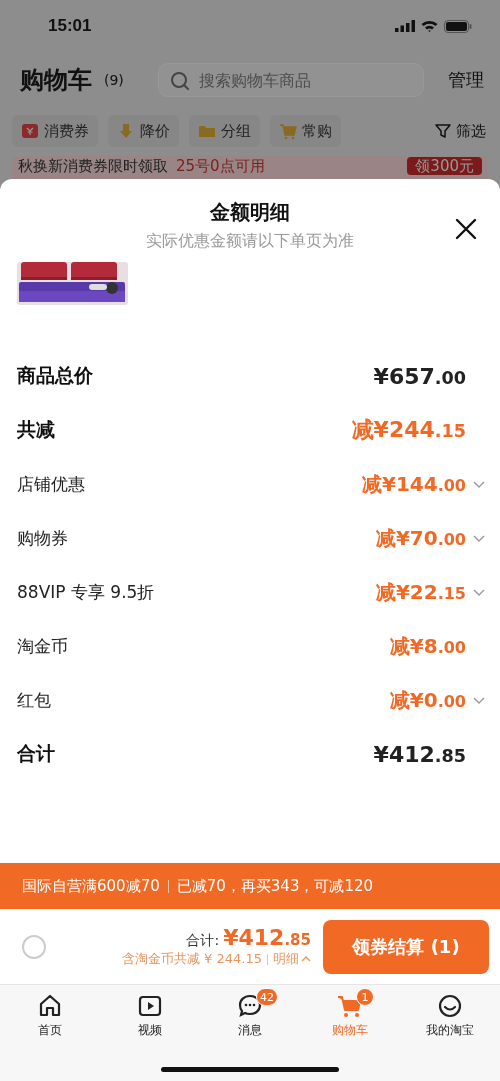 The width and height of the screenshot is (500, 1081). Describe the element at coordinates (419, 376) in the screenshot. I see `row-amount: ¥657.00` at that location.